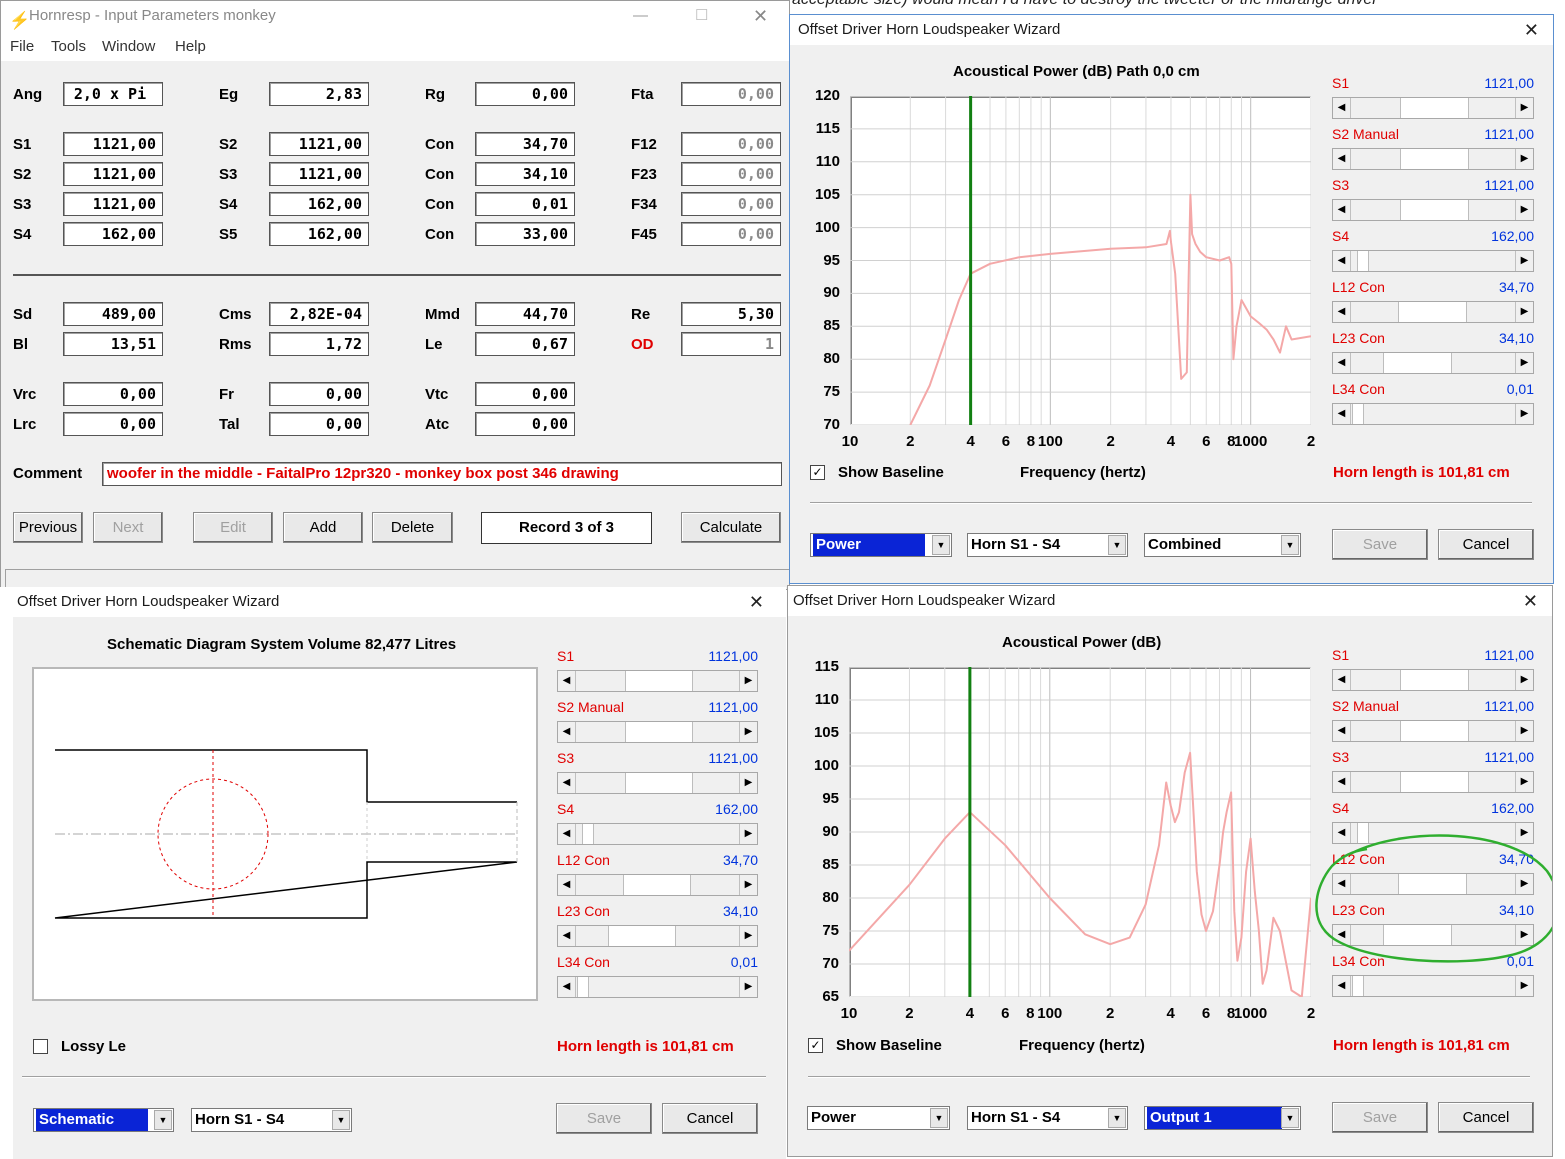  What do you see at coordinates (128, 527) in the screenshot?
I see `next-button: Next` at bounding box center [128, 527].